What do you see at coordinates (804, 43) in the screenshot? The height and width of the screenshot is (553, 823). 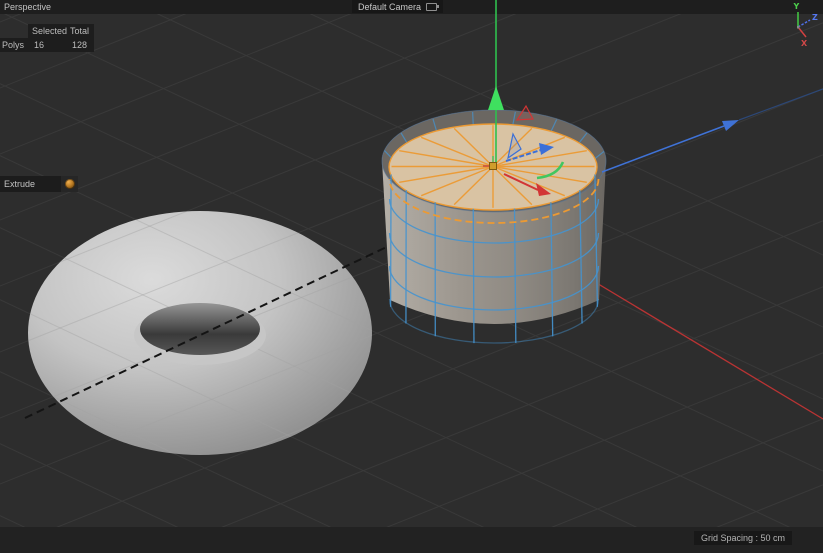 I see `axis-x-label: X` at bounding box center [804, 43].